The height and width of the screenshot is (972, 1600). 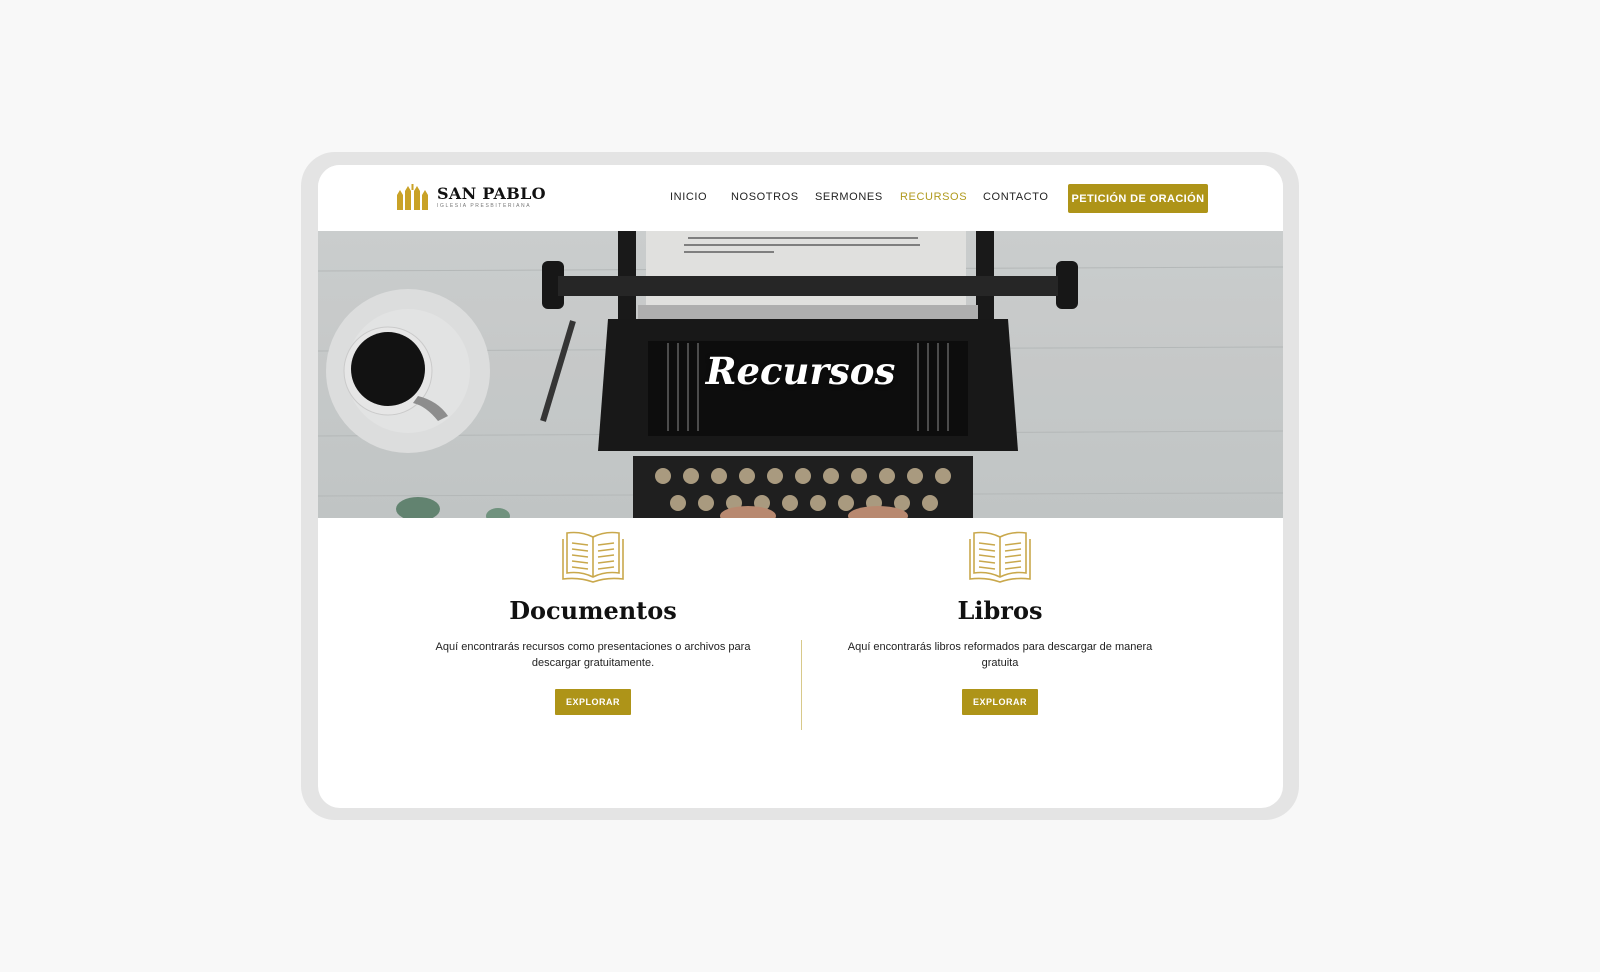 I want to click on resource-title: Libros, so click(x=1000, y=610).